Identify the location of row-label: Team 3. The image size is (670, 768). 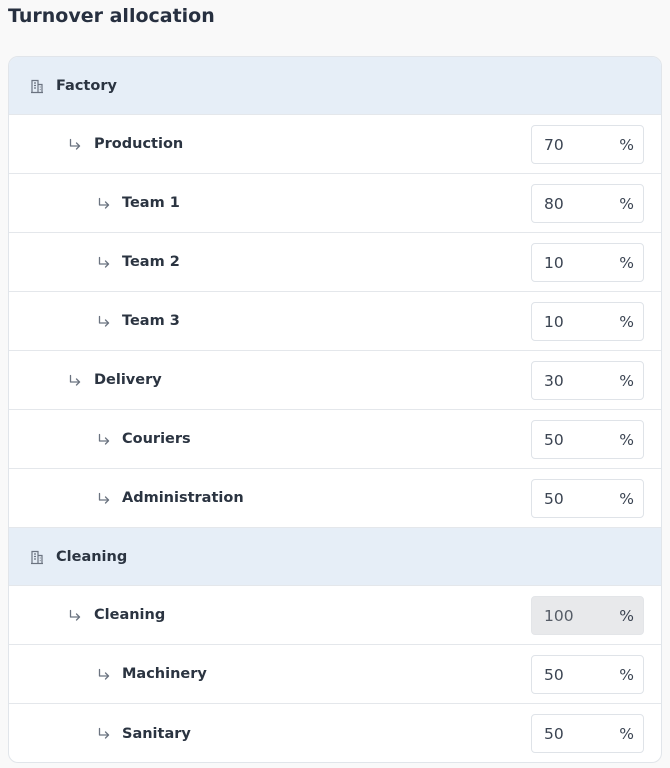
(151, 321).